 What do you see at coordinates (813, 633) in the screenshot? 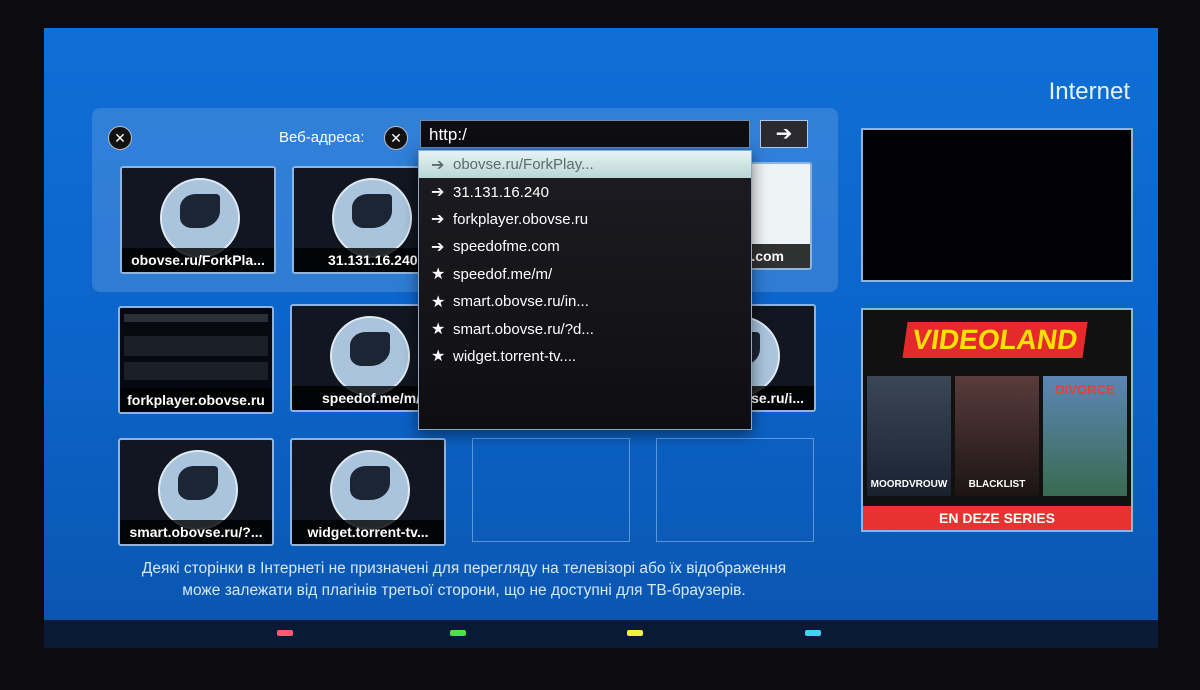
I see `blue-key` at bounding box center [813, 633].